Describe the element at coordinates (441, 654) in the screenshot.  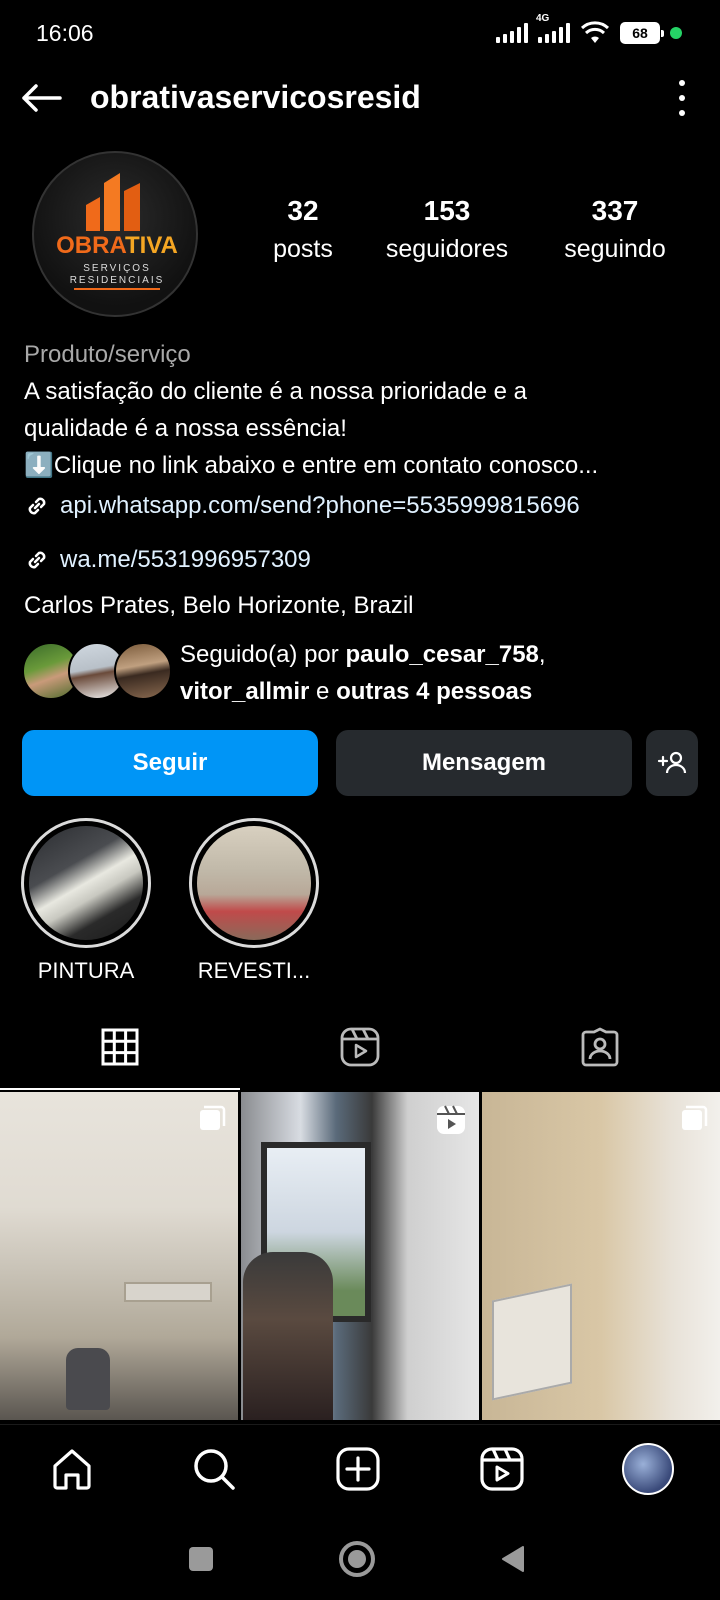
I see `follower-username: paulo_cesar_758` at that location.